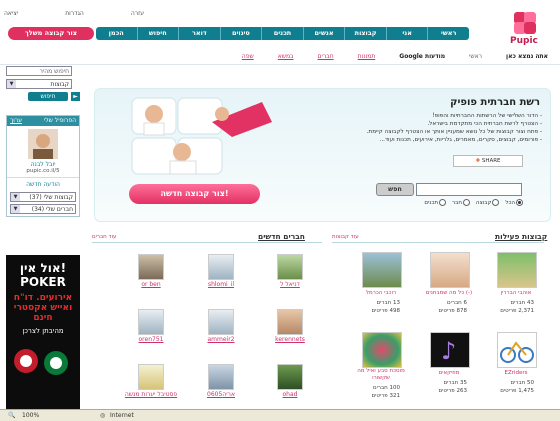 This screenshot has height=421, width=560. Describe the element at coordinates (60, 84) in the screenshot. I see `search-scope-value: קבוצות` at that location.